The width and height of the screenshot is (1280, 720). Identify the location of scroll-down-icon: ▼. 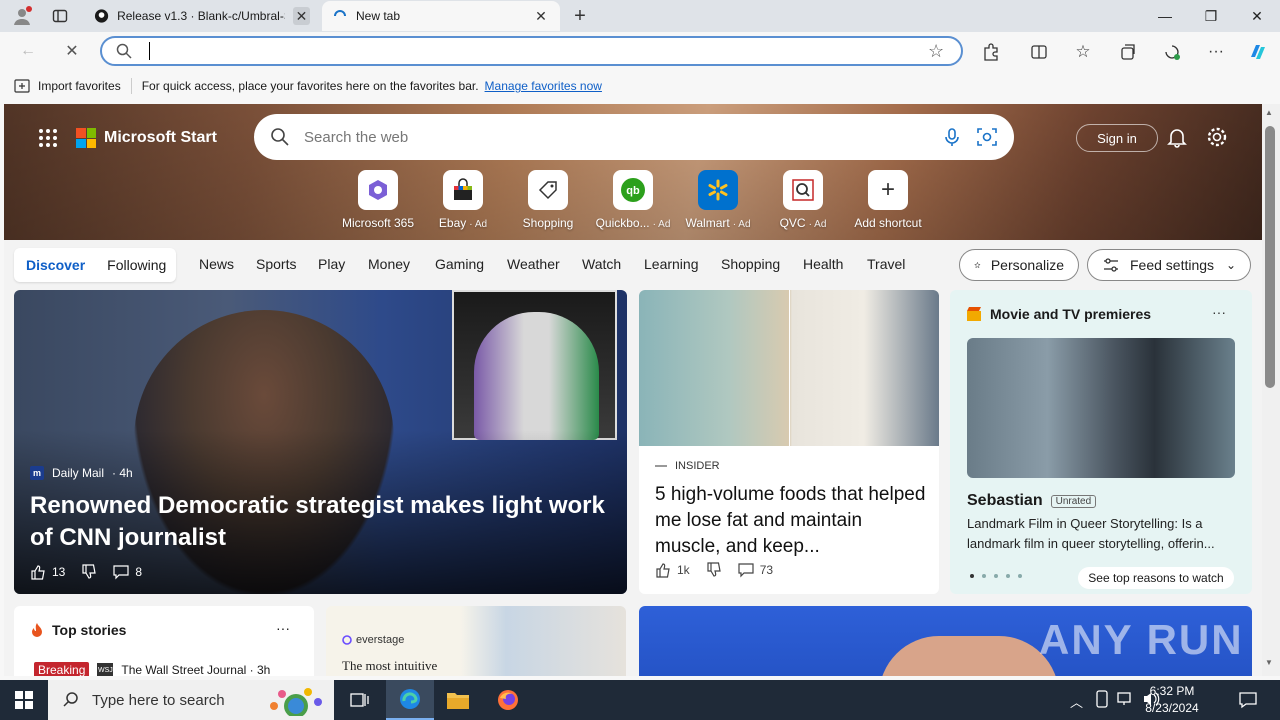
(1269, 662).